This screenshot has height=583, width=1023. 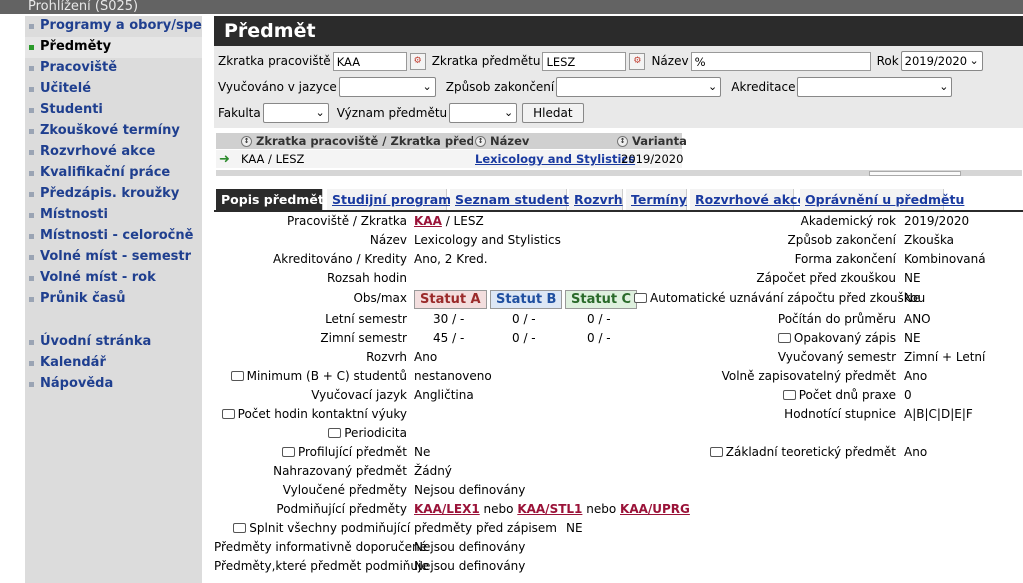 What do you see at coordinates (113, 257) in the screenshot?
I see `sidebar-item-volne-mist-semestr: Volné míst - semestr` at bounding box center [113, 257].